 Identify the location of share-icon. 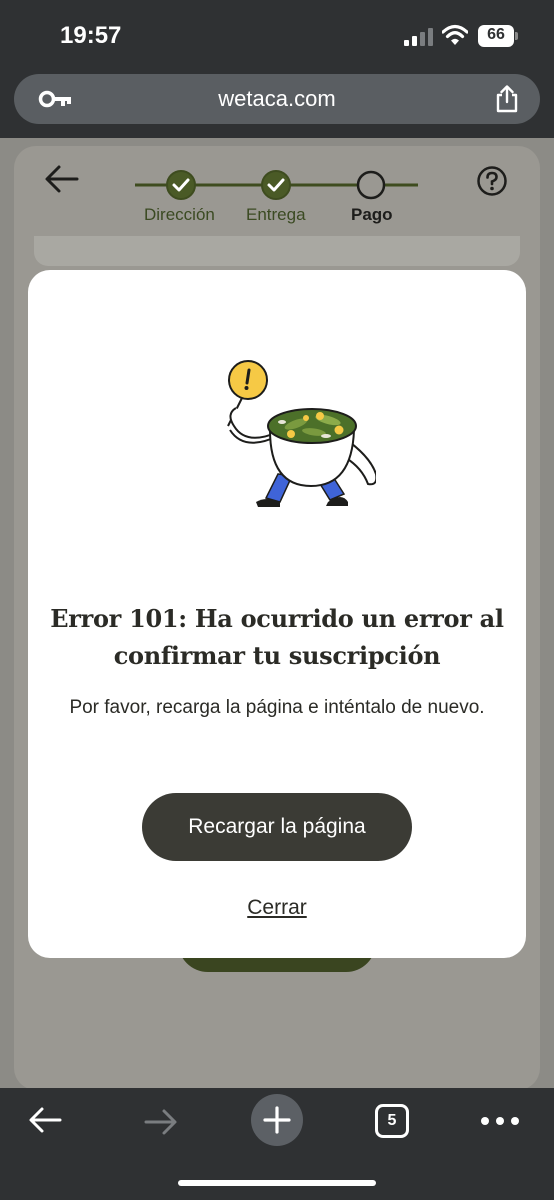
(507, 99).